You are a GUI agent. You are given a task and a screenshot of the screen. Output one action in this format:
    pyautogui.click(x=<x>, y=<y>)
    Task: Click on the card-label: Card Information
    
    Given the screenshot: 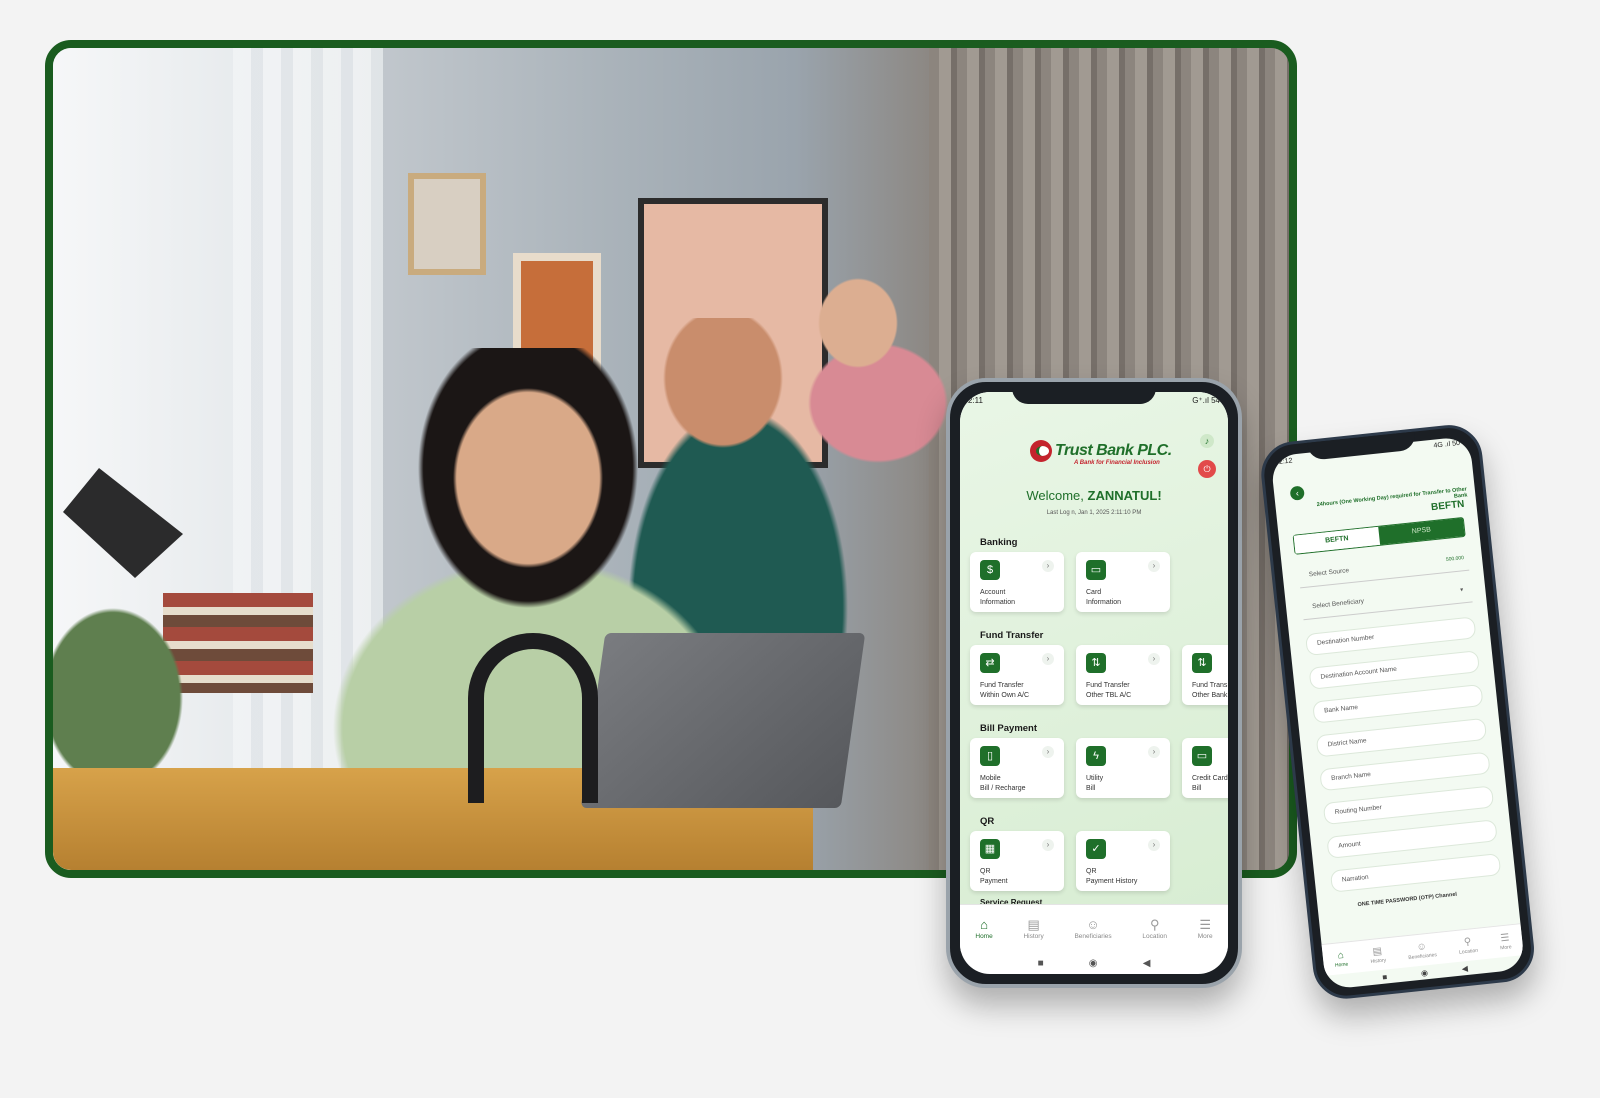 What is the action you would take?
    pyautogui.click(x=1104, y=597)
    